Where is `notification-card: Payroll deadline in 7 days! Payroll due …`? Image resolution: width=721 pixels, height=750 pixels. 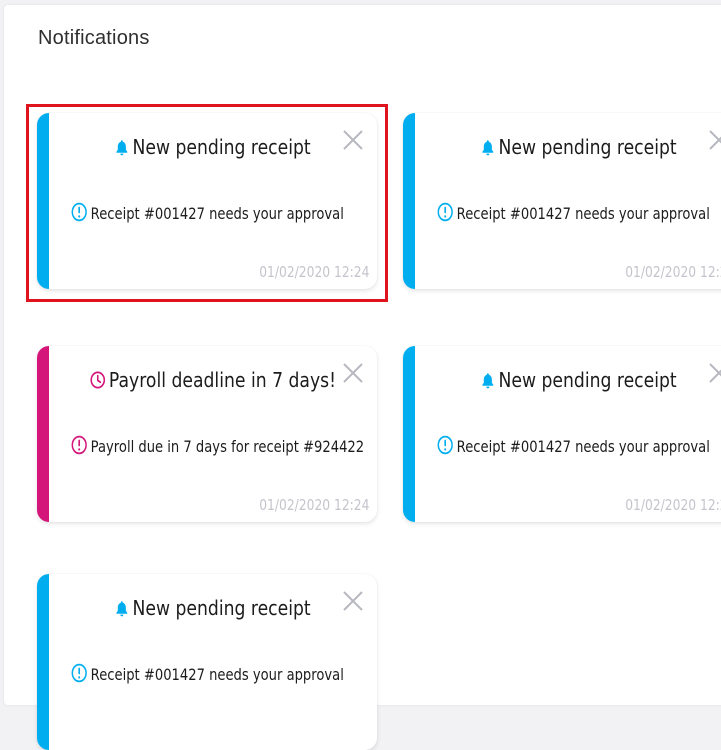 notification-card: Payroll deadline in 7 days! Payroll due … is located at coordinates (207, 434).